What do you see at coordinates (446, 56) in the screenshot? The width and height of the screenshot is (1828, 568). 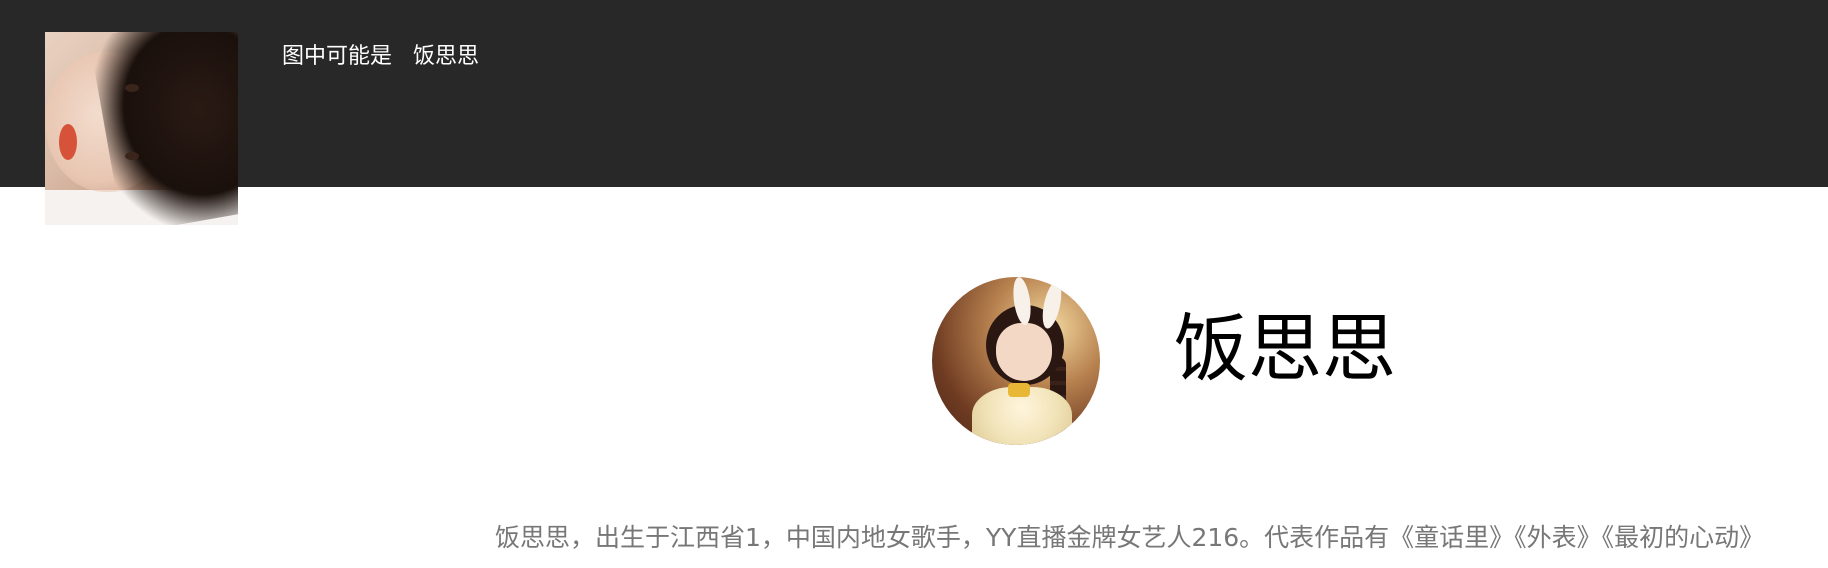 I see `caption-name: 饭思思` at bounding box center [446, 56].